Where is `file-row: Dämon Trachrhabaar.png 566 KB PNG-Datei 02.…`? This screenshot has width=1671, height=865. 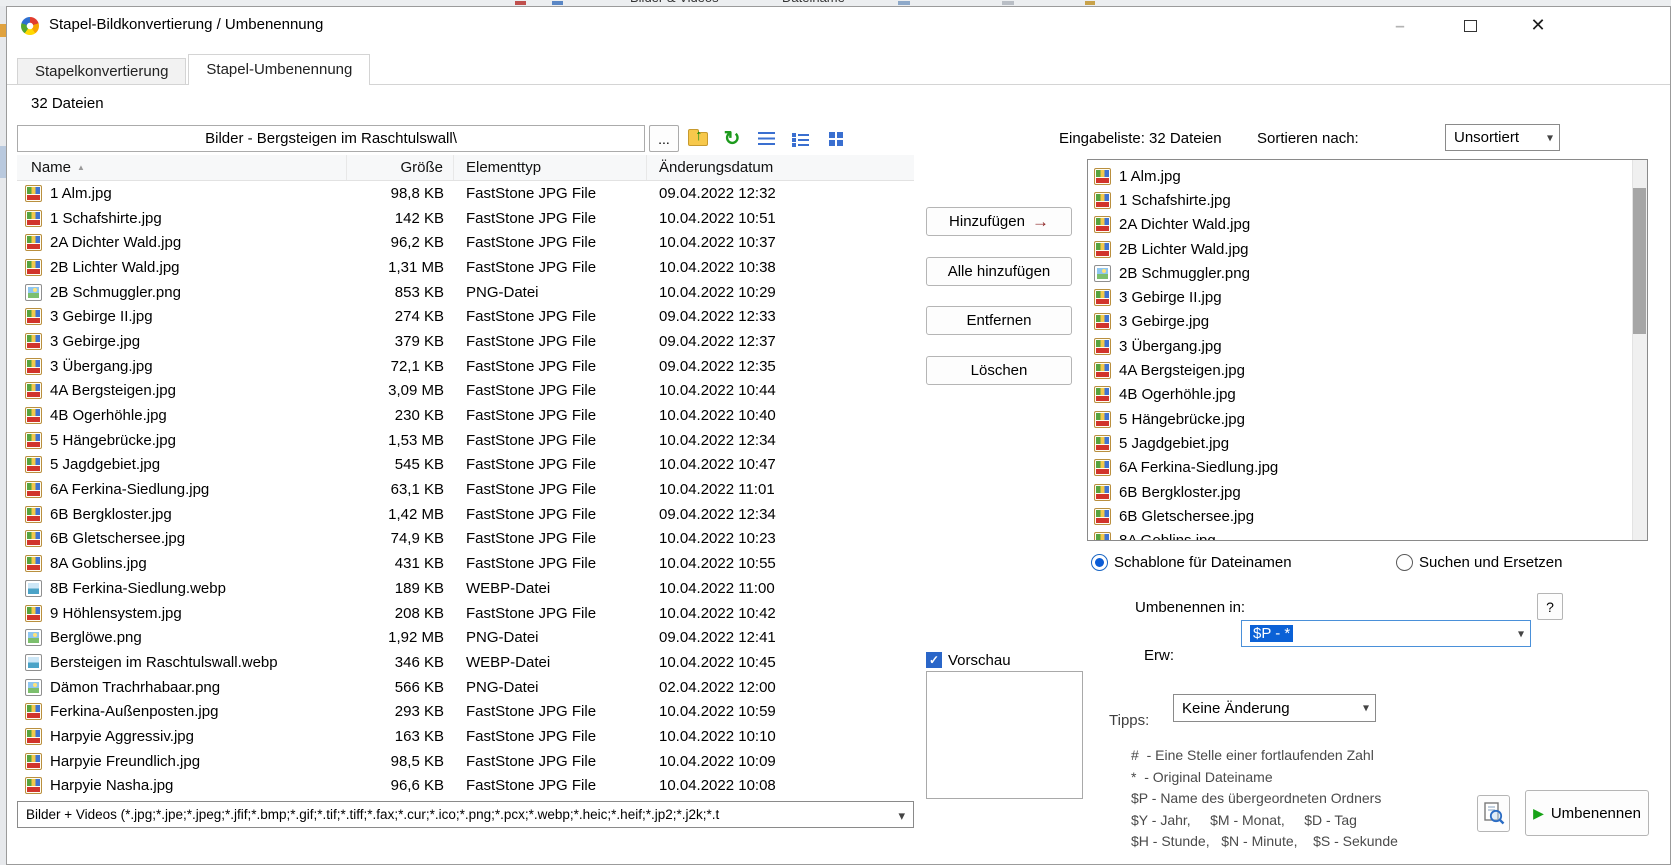
file-row: Dämon Trachrhabaar.png 566 KB PNG-Datei 02.… is located at coordinates (465, 687).